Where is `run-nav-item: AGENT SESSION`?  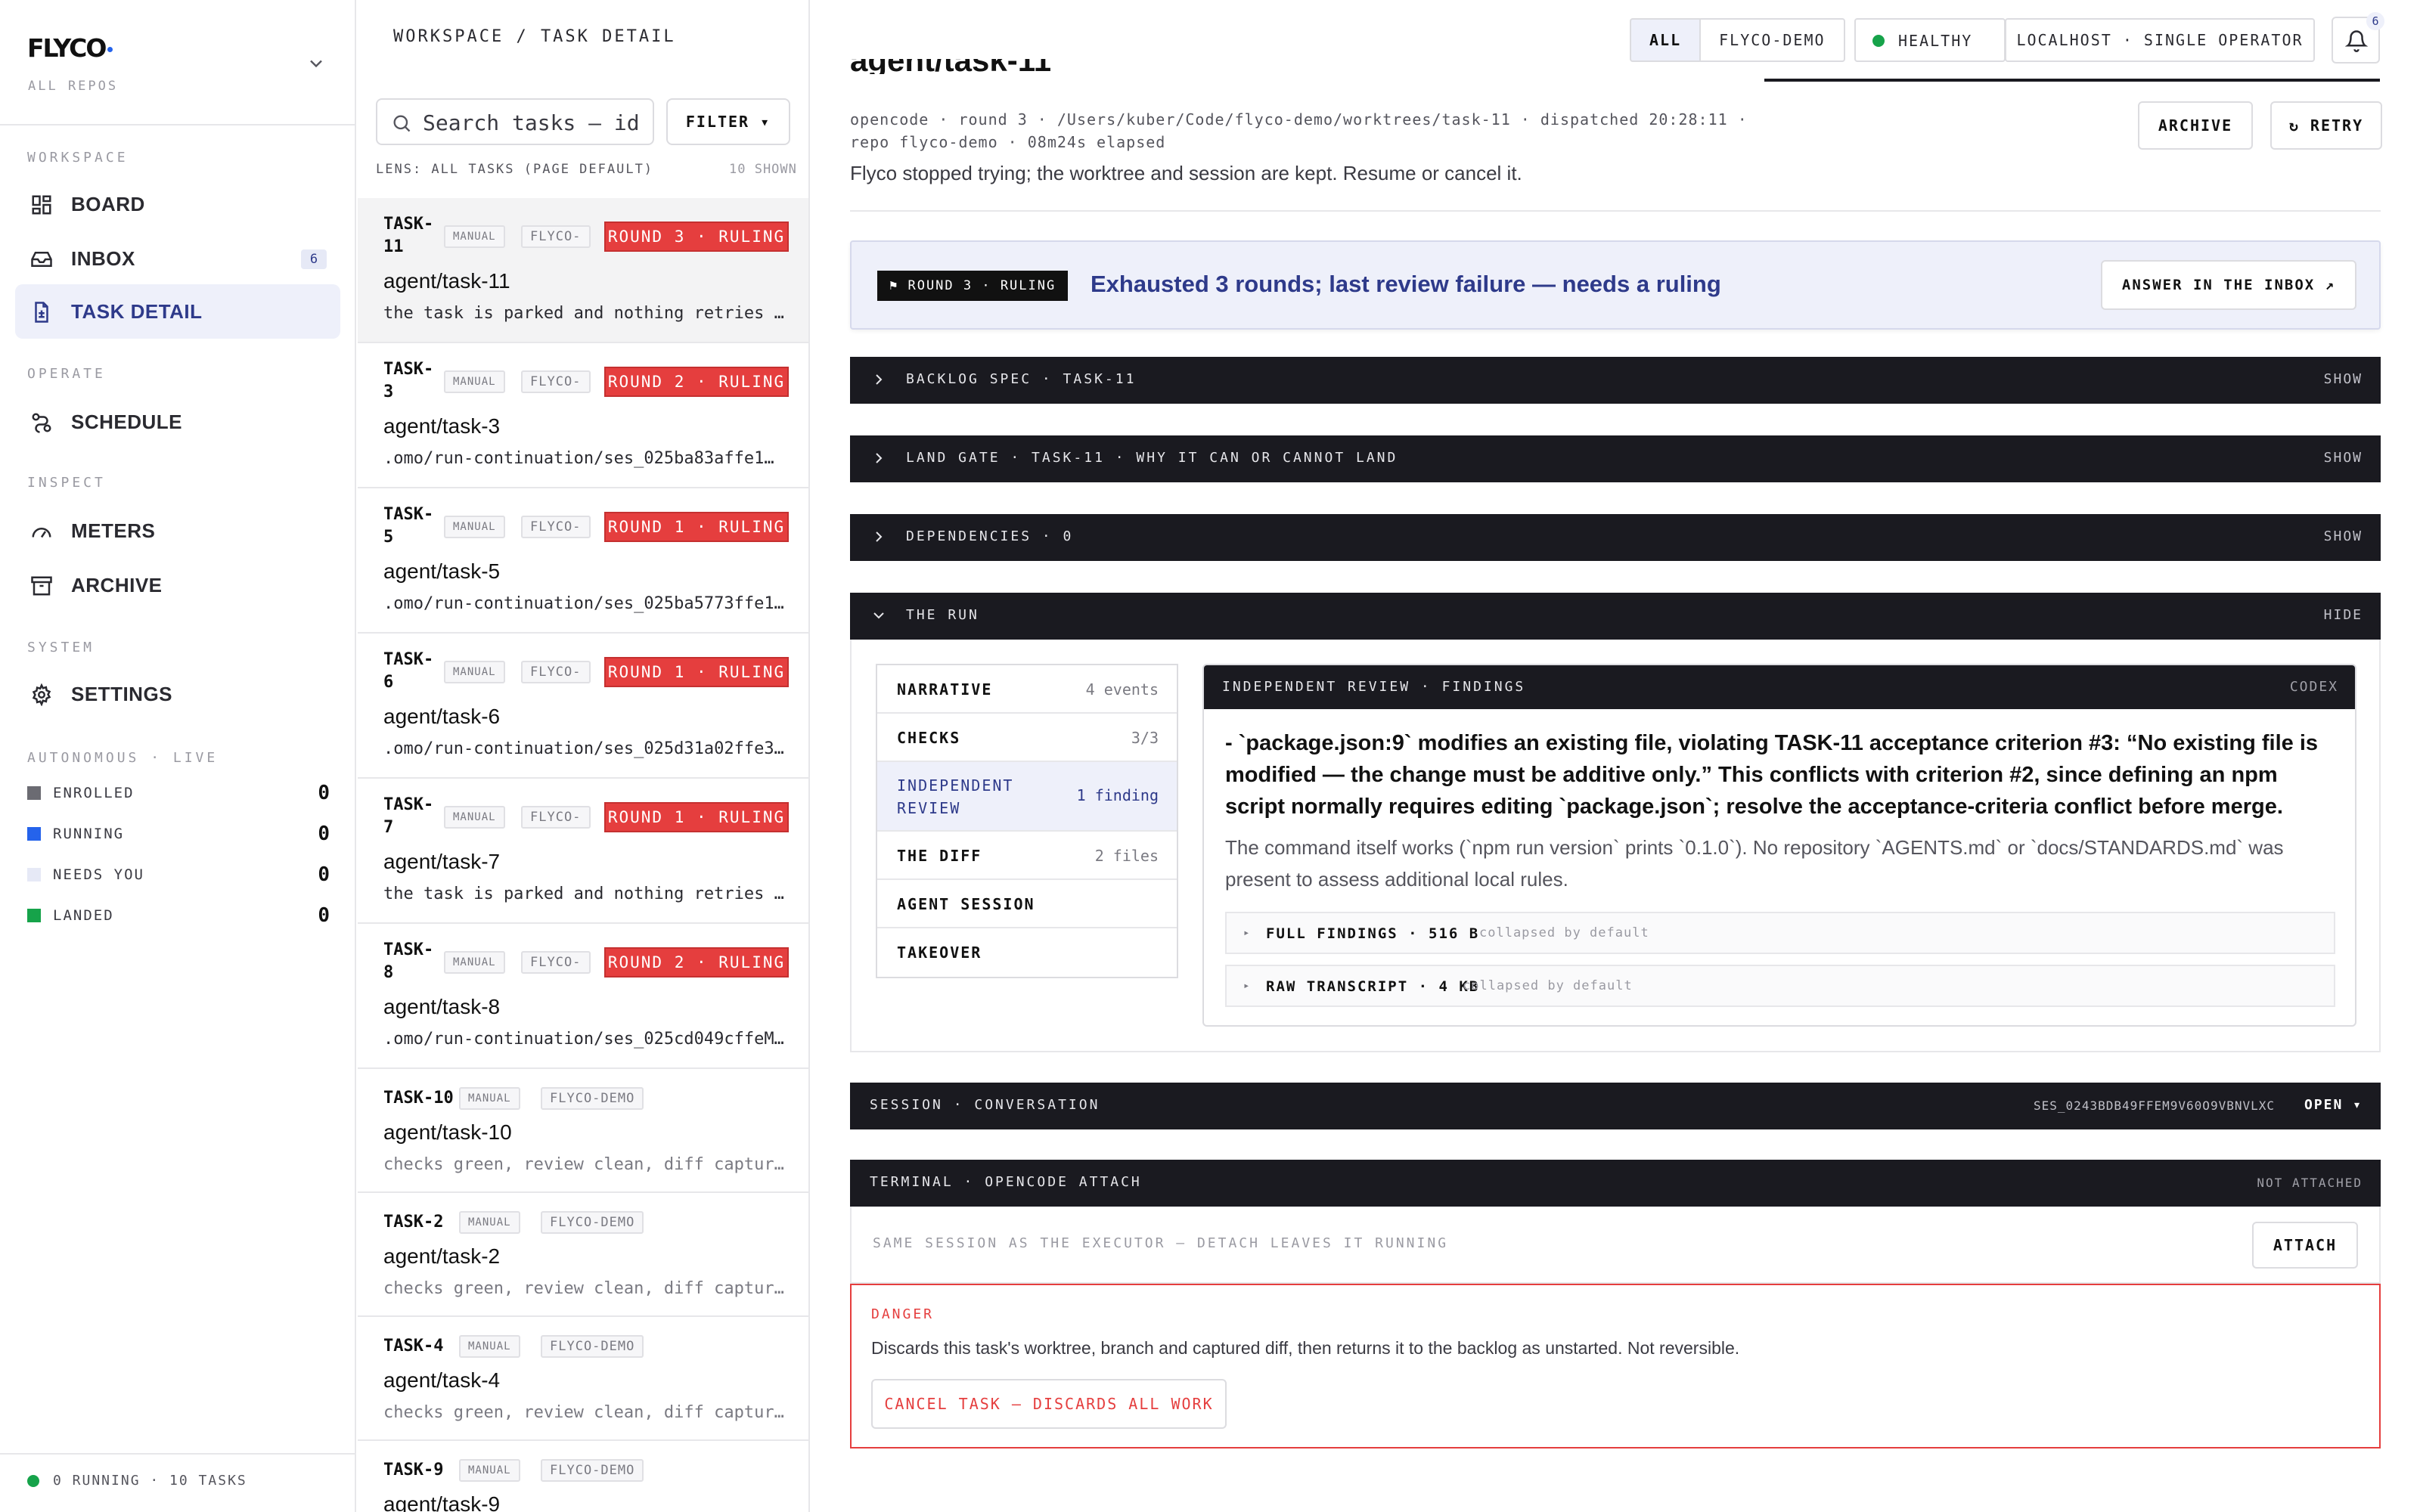 run-nav-item: AGENT SESSION is located at coordinates (1027, 904).